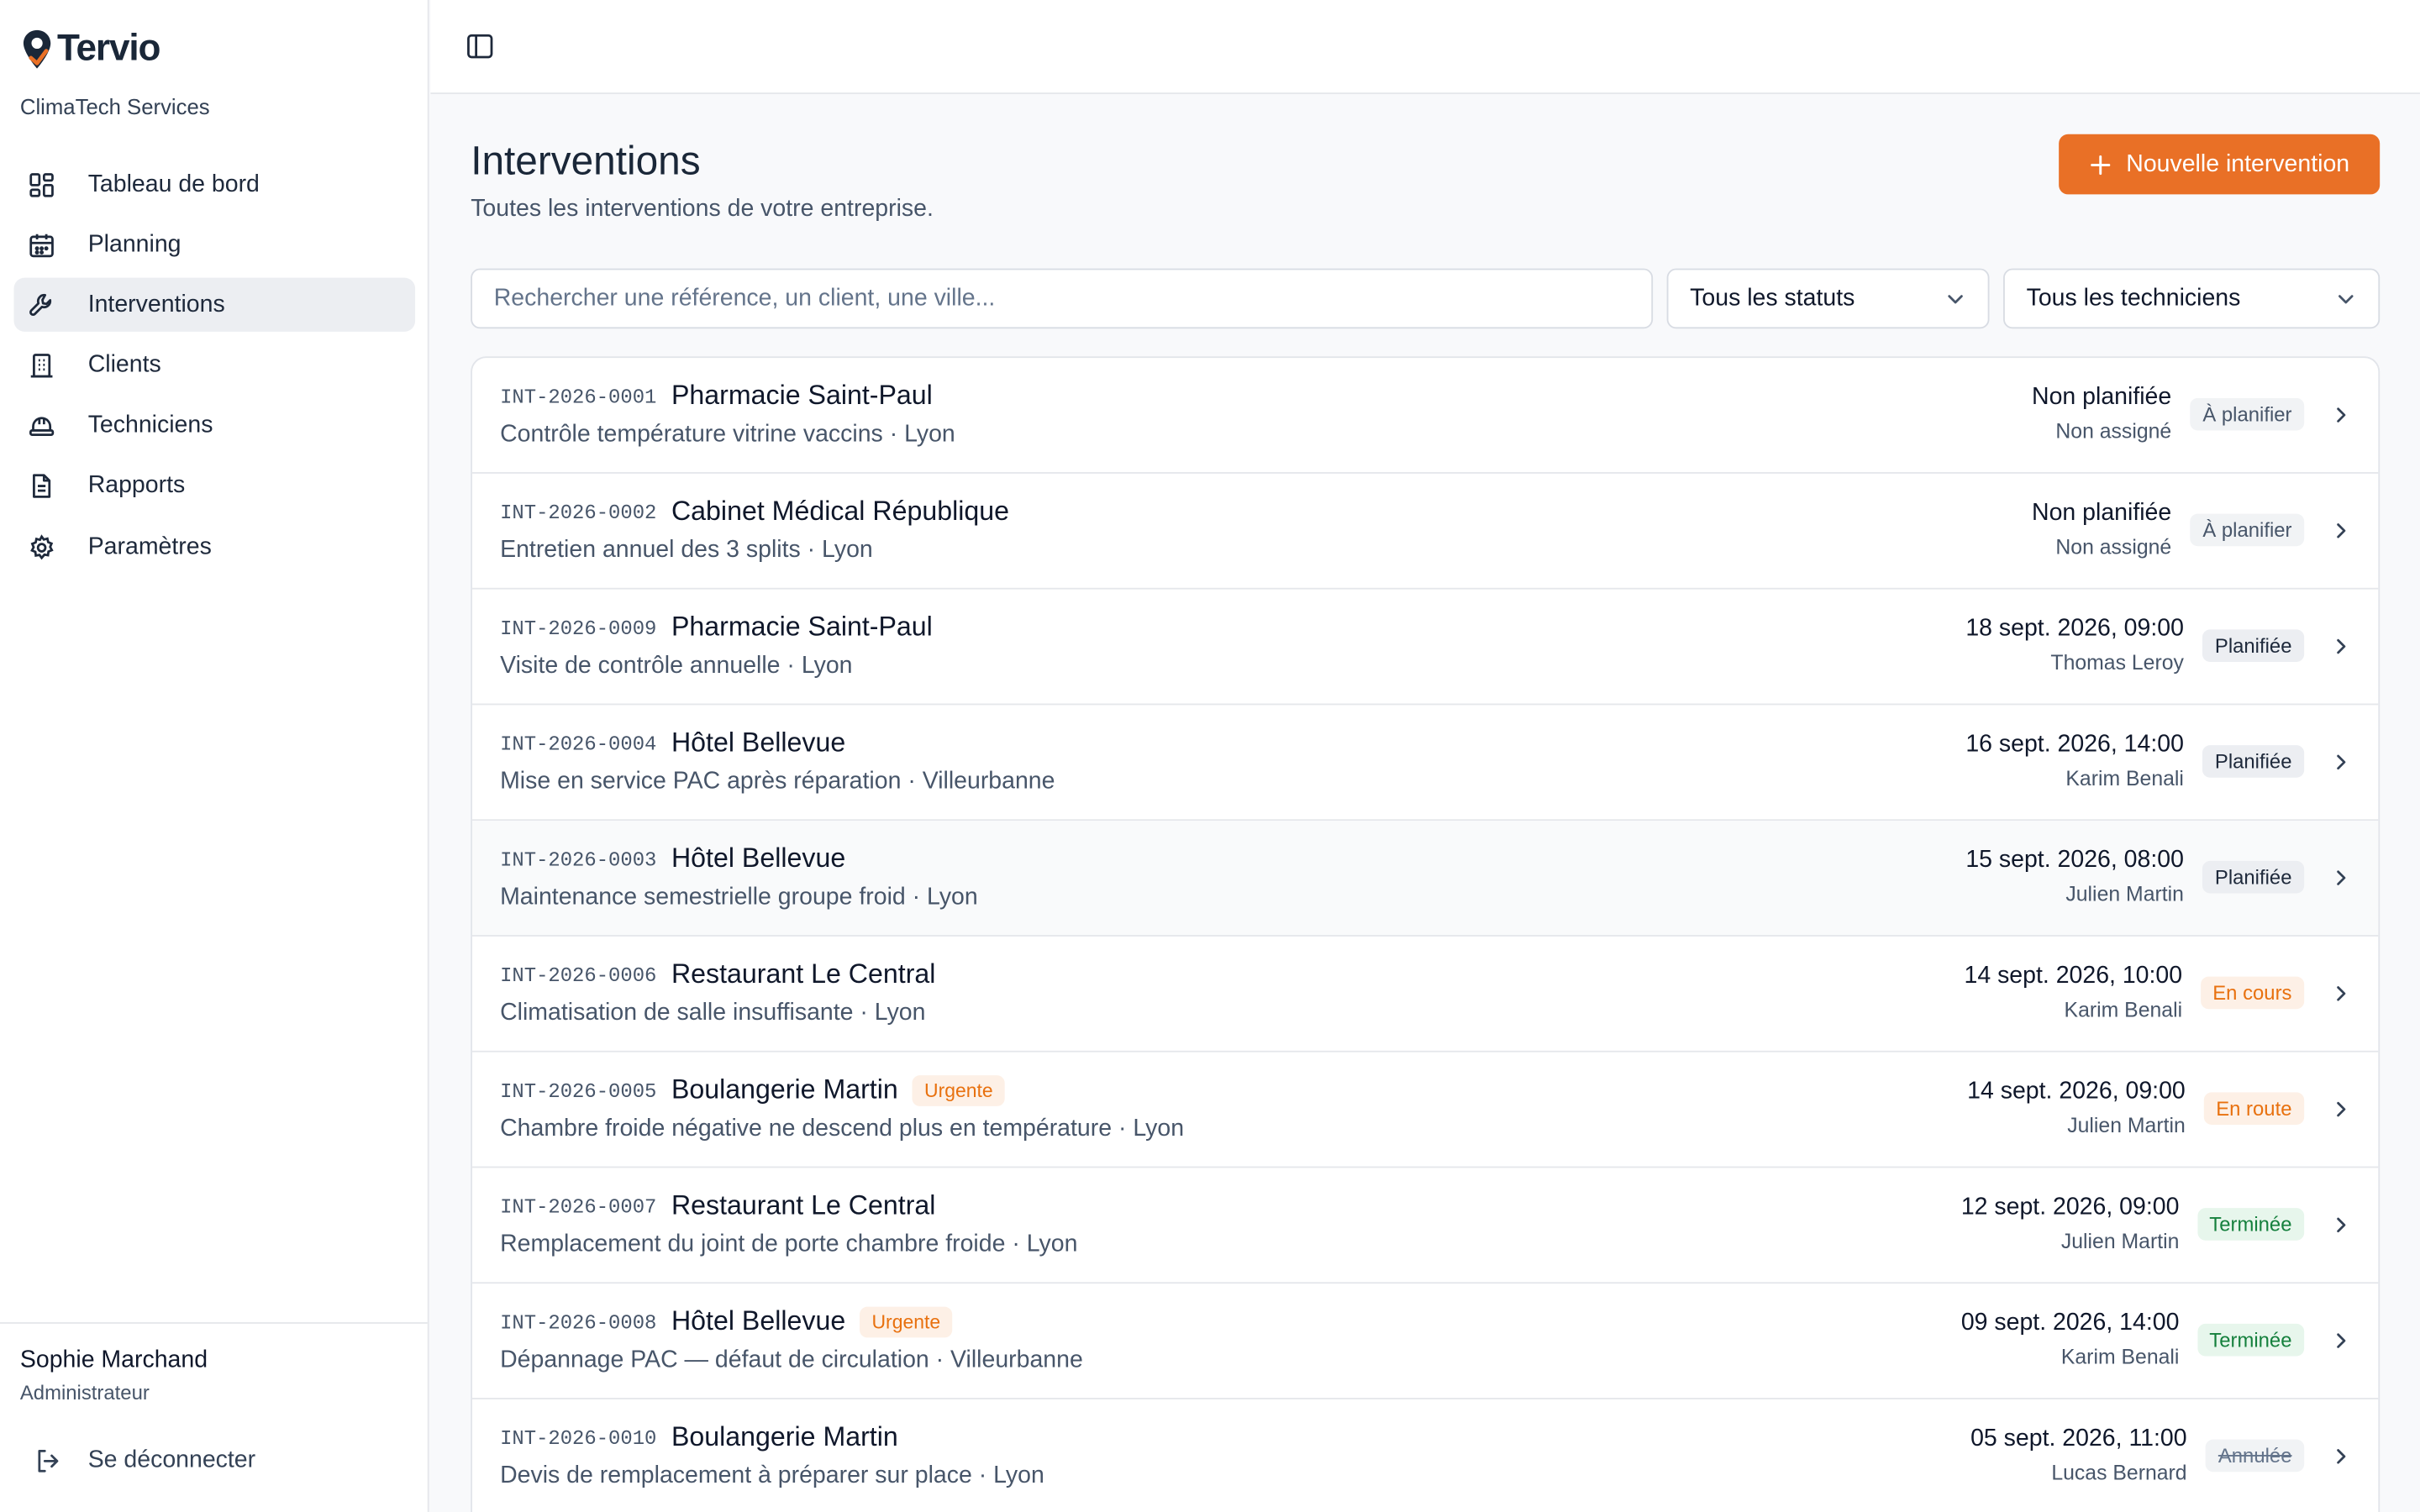 This screenshot has width=2420, height=1512. Describe the element at coordinates (2070, 1323) in the screenshot. I see `intervention-date: 09 sept. 2026, 14:00` at that location.